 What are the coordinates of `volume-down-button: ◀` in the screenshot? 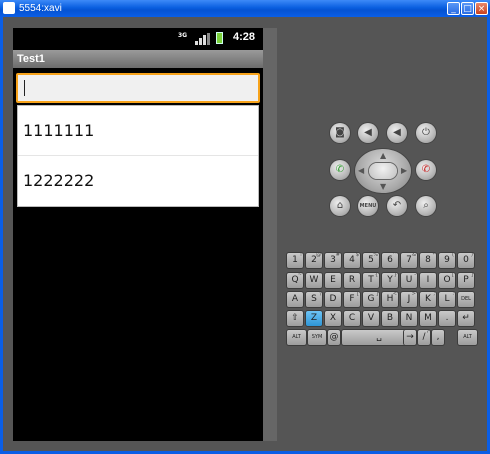 It's located at (368, 133).